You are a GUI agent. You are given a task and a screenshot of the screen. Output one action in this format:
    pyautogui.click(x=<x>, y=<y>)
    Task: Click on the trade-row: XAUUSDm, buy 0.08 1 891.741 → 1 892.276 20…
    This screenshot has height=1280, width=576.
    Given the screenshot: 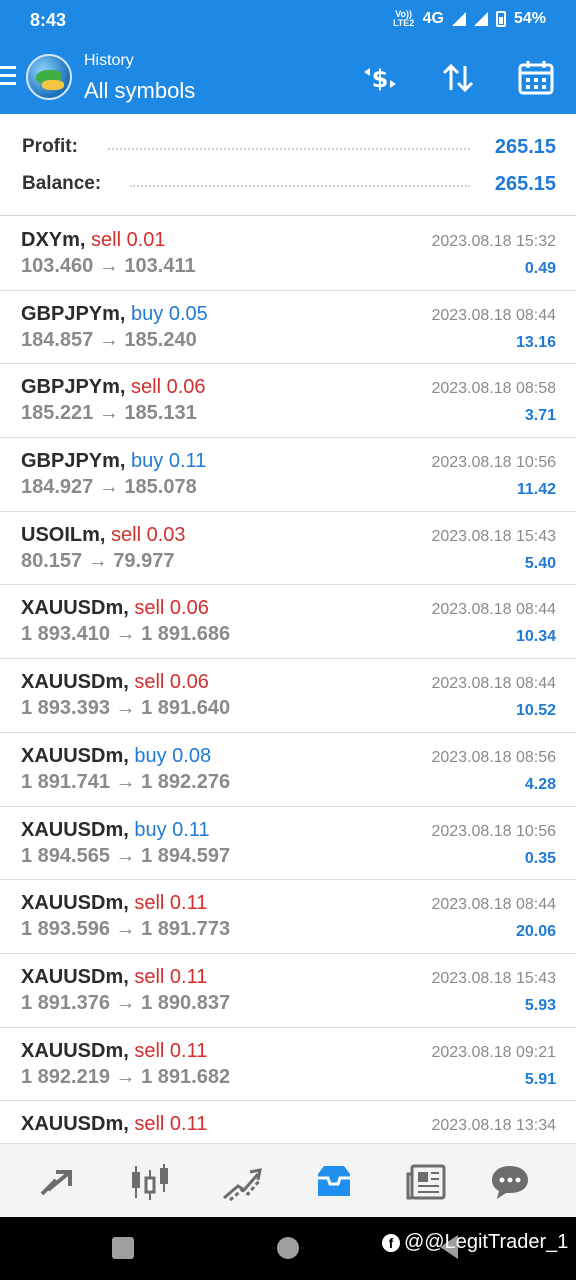 What is the action you would take?
    pyautogui.click(x=288, y=770)
    